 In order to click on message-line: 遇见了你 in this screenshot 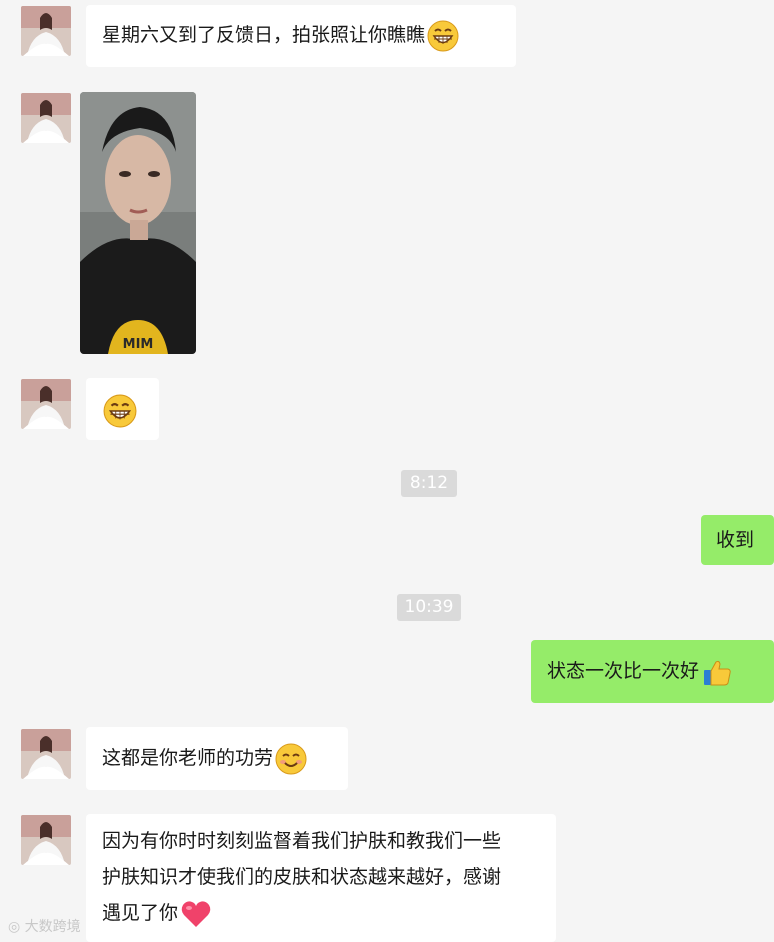, I will do `click(140, 913)`.